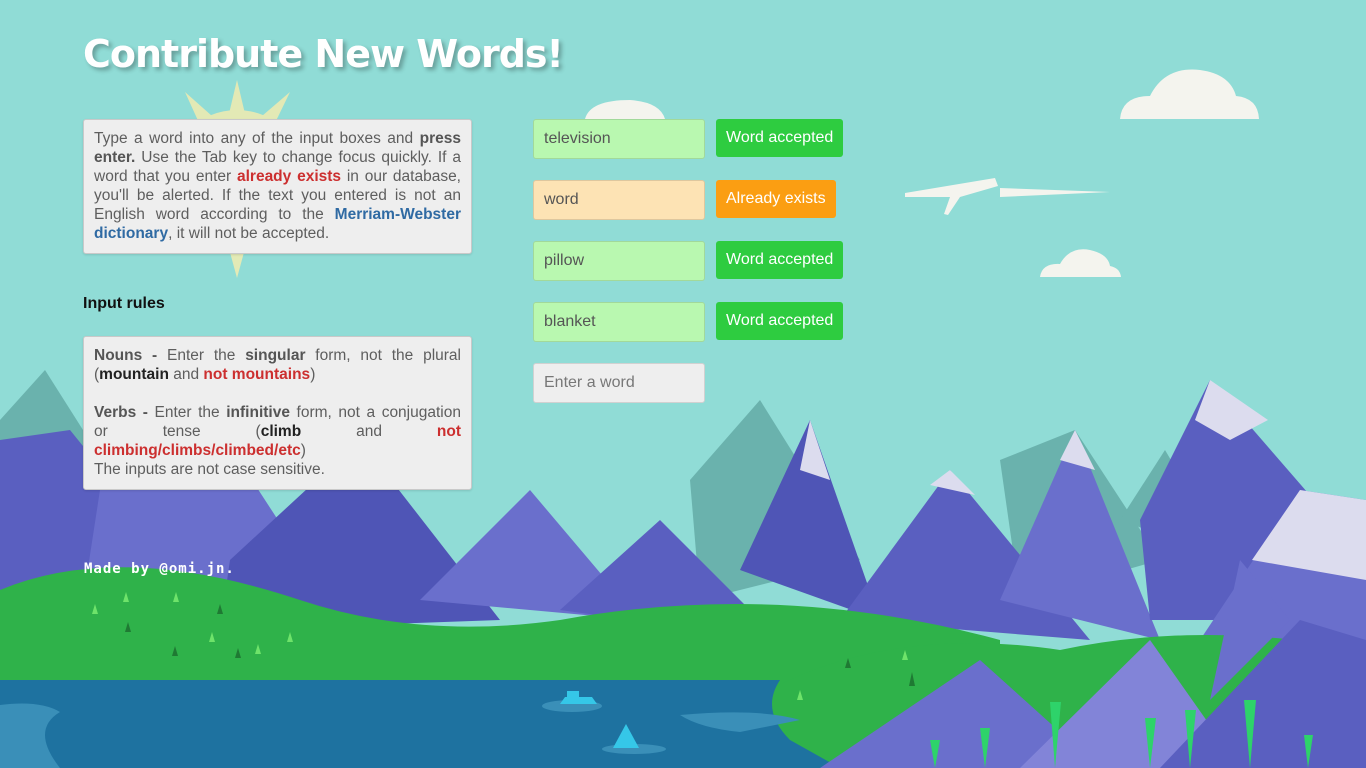  Describe the element at coordinates (159, 569) in the screenshot. I see `credit-text: Made by @omi.jn.` at that location.